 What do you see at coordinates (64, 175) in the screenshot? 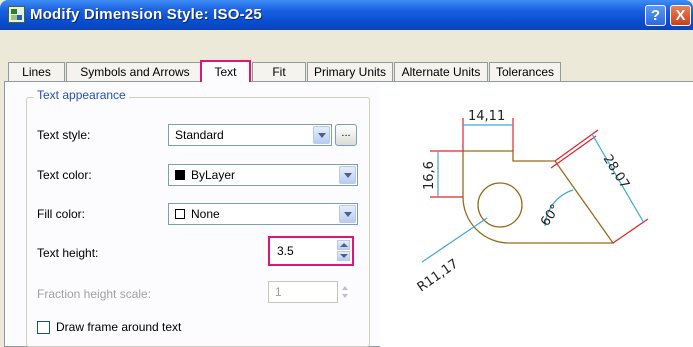
I see `text-color-label: Text color:` at bounding box center [64, 175].